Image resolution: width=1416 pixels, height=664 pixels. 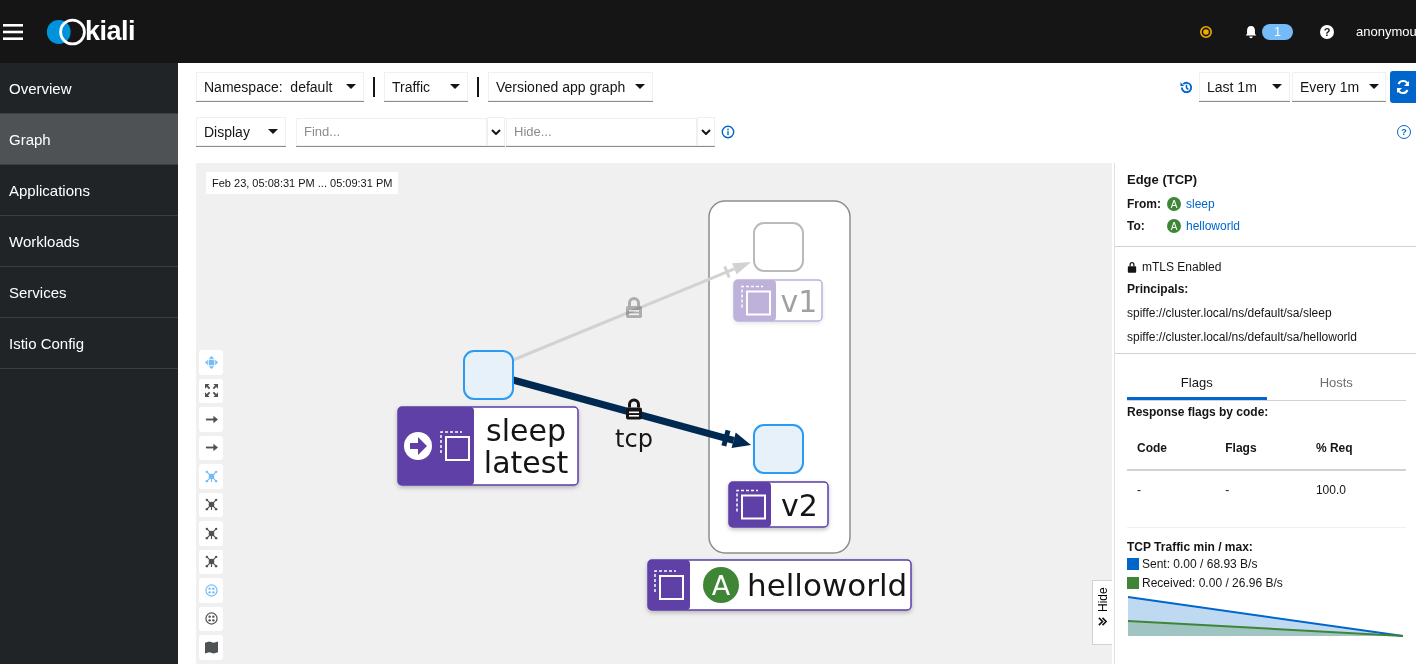 I want to click on logo-text: kiali, so click(x=110, y=31).